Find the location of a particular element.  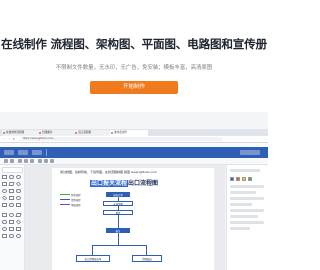

app-header is located at coordinates (134, 152).